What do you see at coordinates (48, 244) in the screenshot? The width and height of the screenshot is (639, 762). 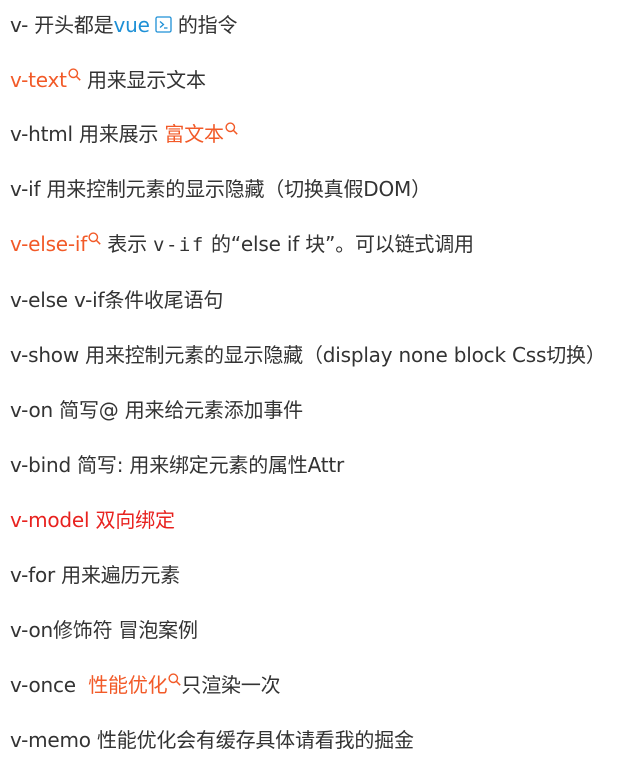 I see `v-else-if-link: v-else-if` at bounding box center [48, 244].